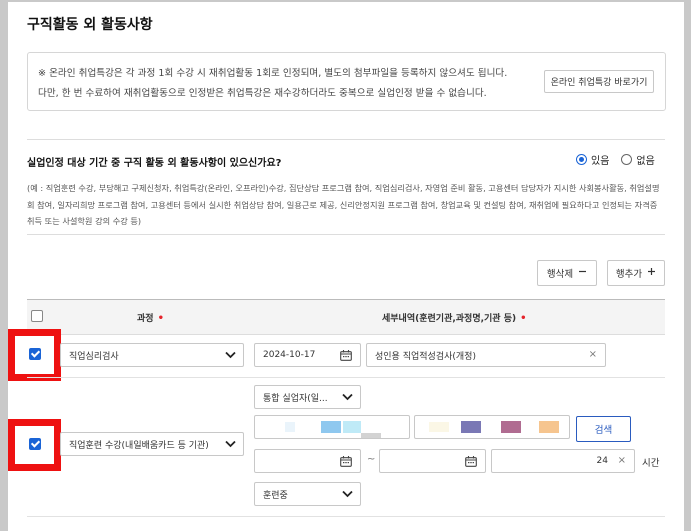 This screenshot has height=531, width=691. Describe the element at coordinates (627, 159) in the screenshot. I see `radio-no-dot` at that location.